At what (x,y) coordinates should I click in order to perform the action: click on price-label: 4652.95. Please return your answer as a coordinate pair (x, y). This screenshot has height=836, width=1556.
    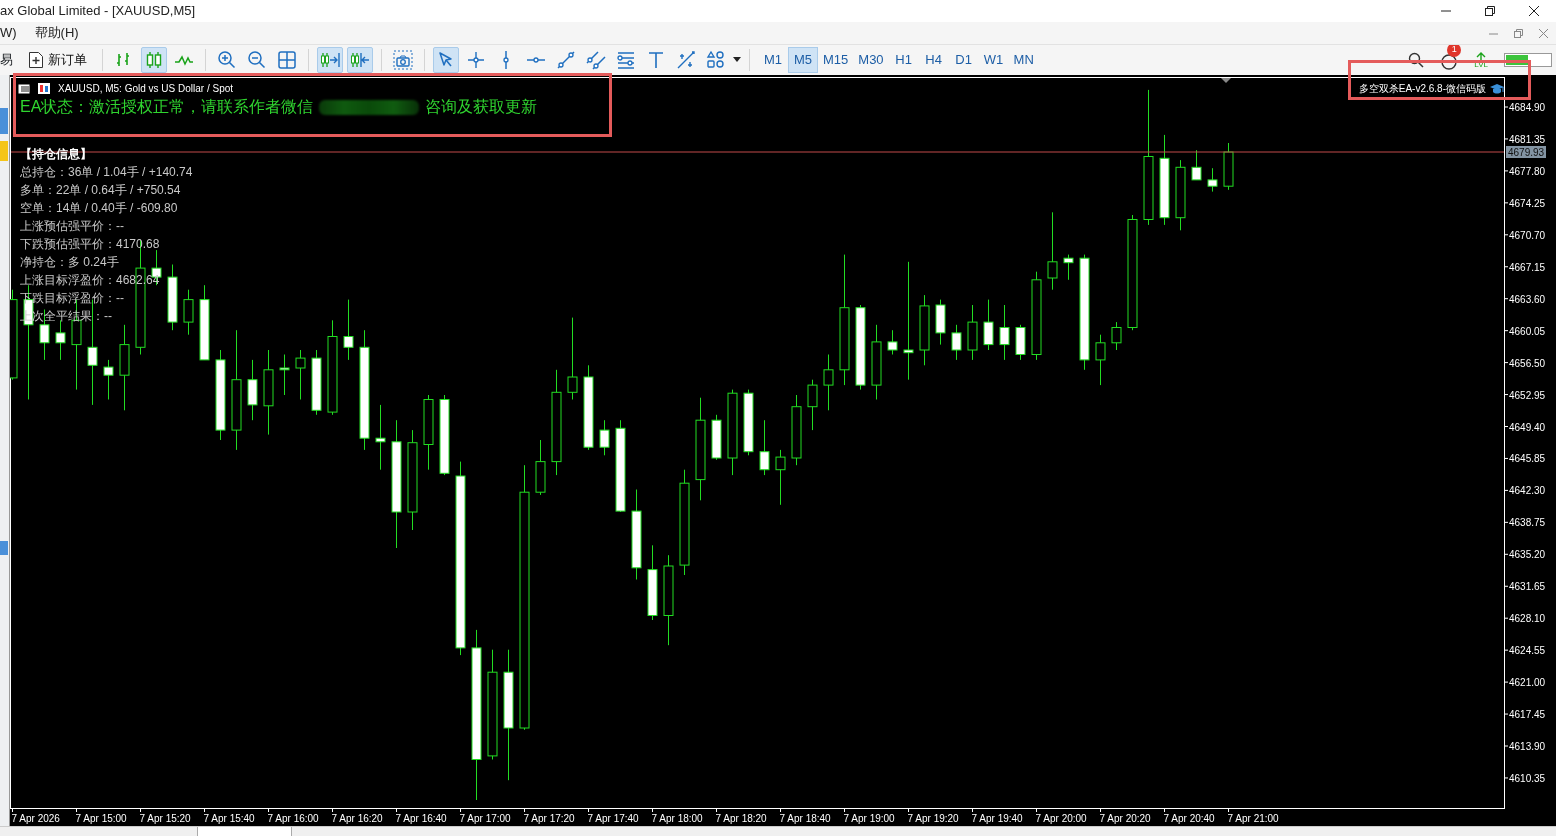
    Looking at the image, I should click on (1527, 395).